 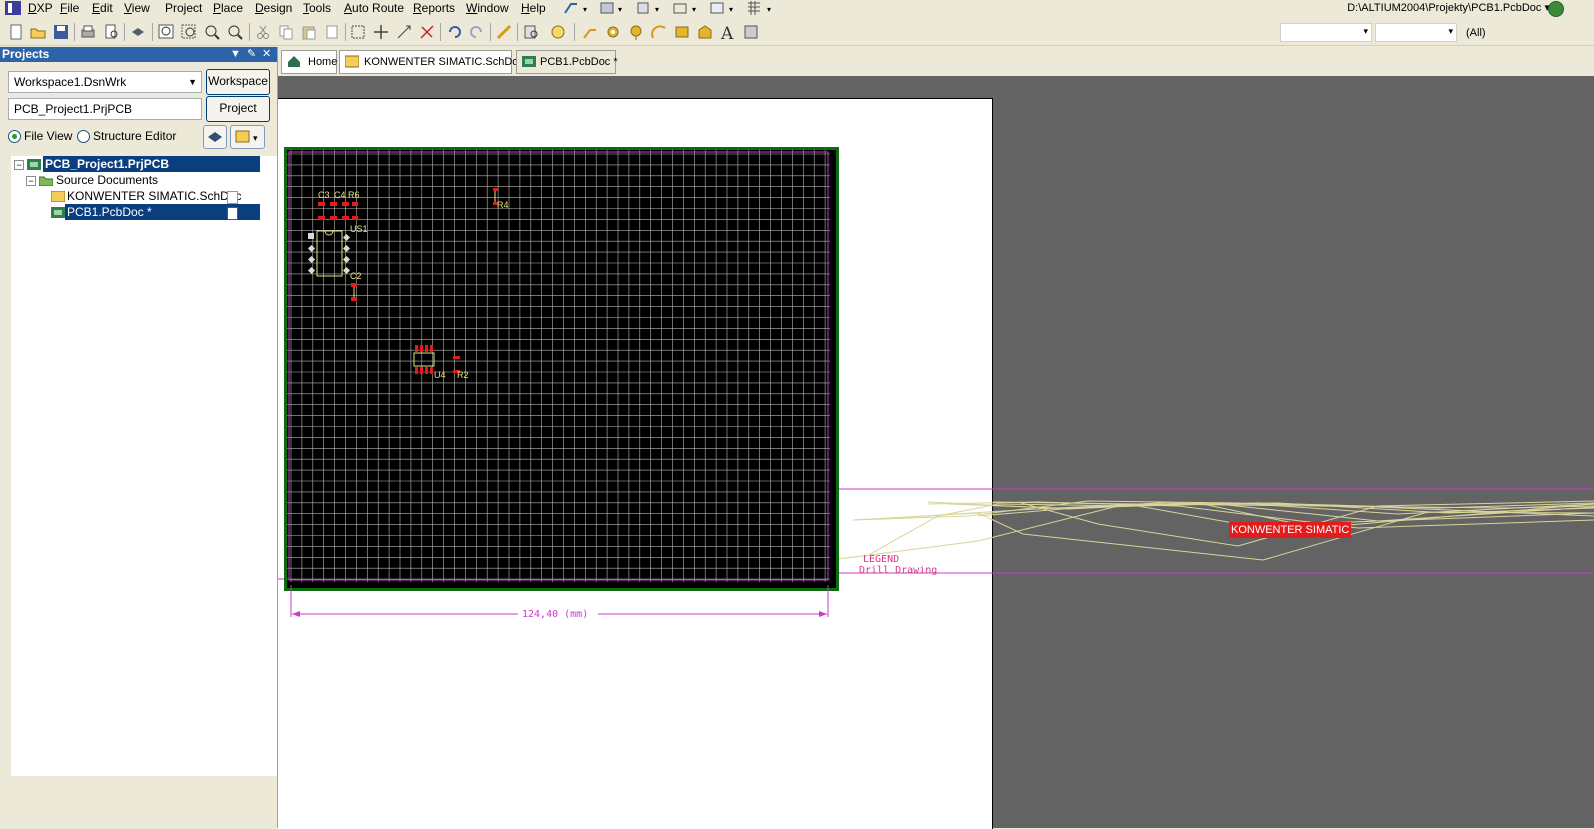 I want to click on tab-pcbdoc: PCB1.PcbDoc *, so click(x=567, y=62).